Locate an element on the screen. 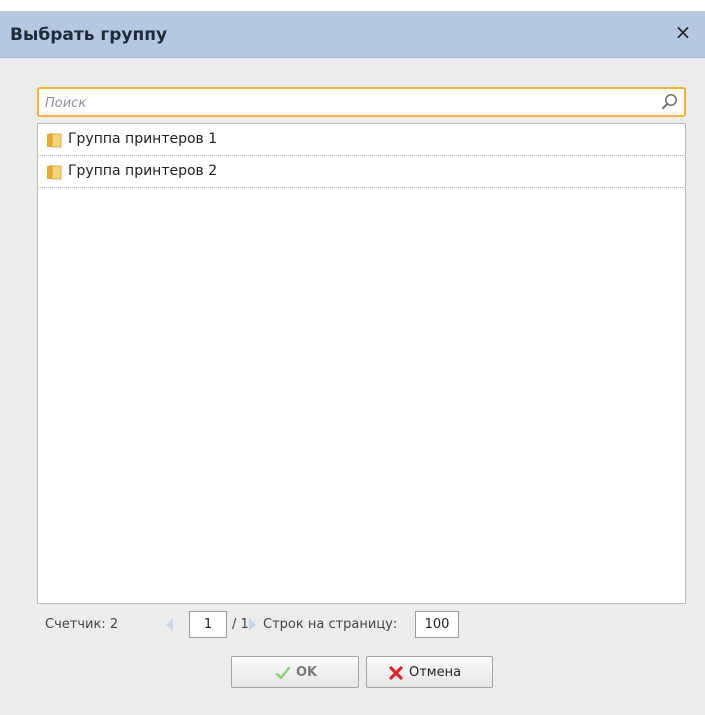  list-item-label: Группа принтеров 1 is located at coordinates (143, 139).